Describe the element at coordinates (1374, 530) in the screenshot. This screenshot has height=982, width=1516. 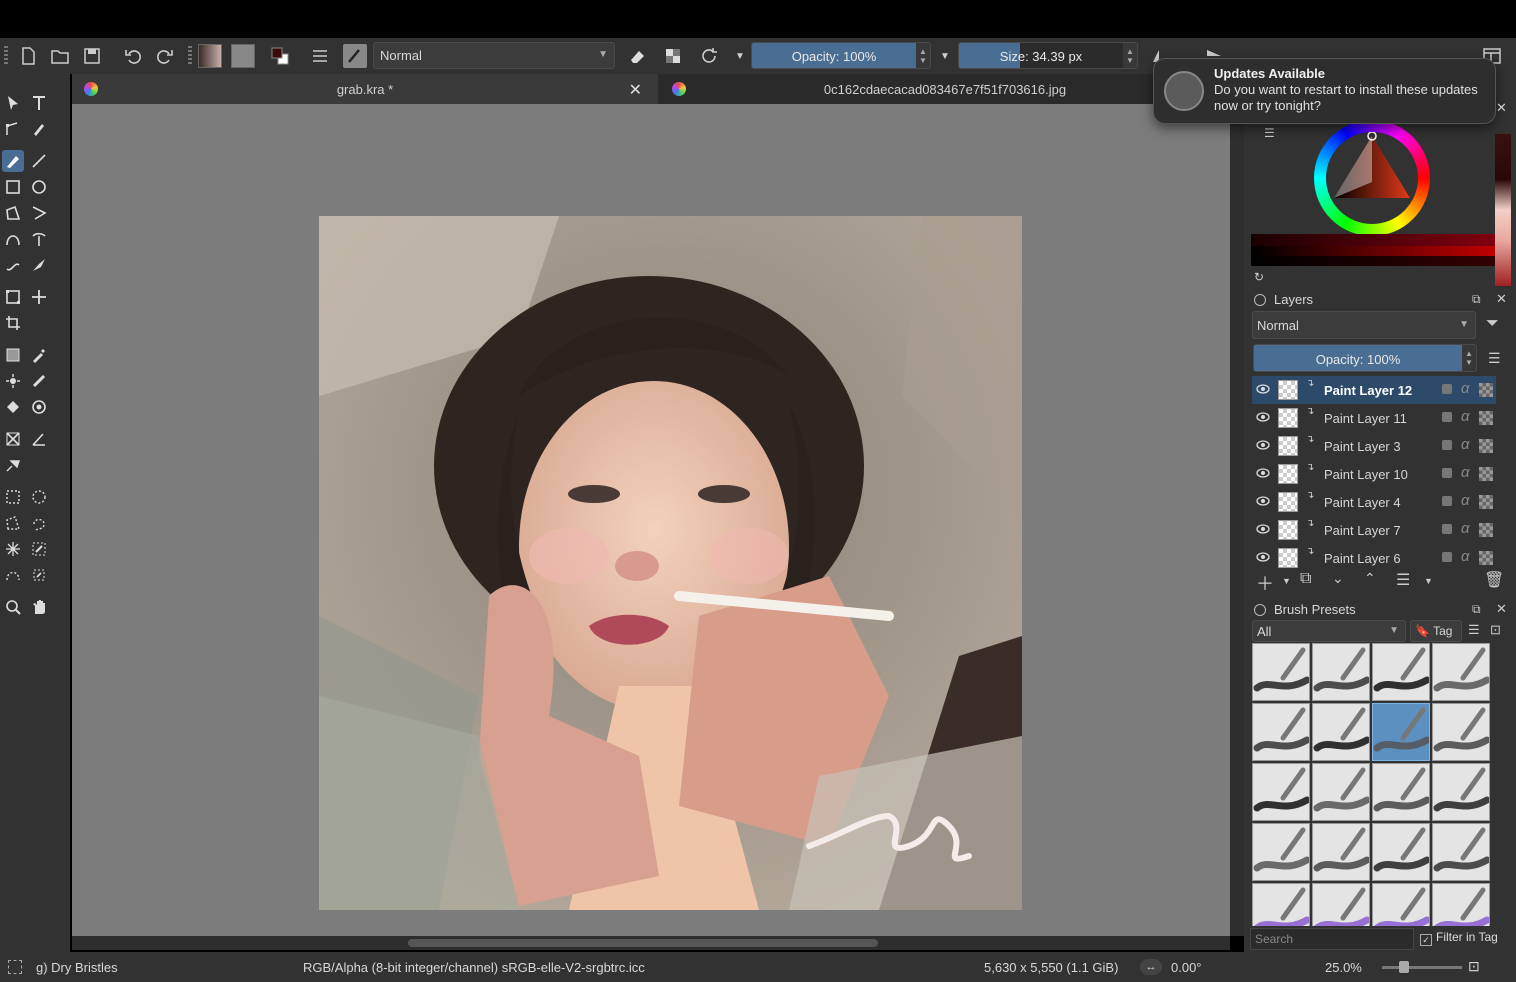
I see `layer-row: ↴ Paint Layer 7 α` at that location.